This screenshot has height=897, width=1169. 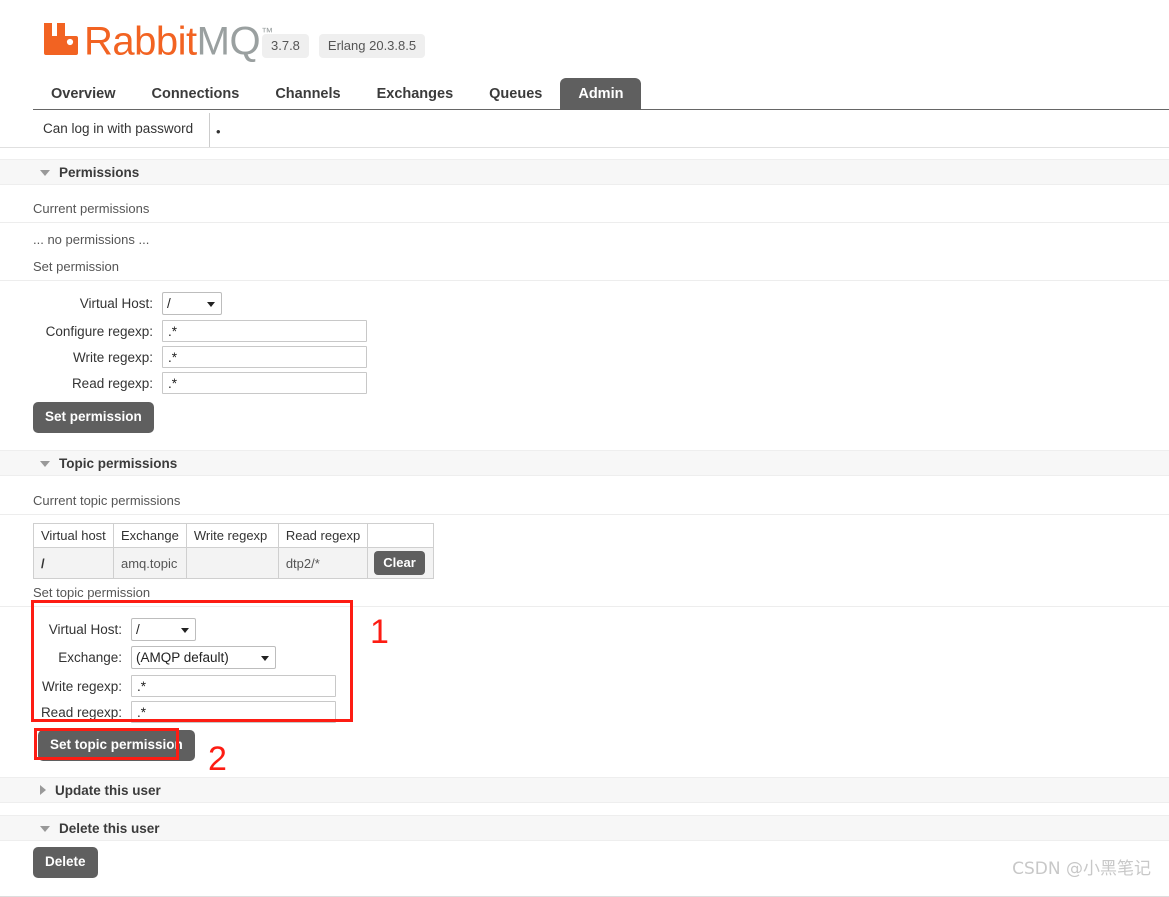 I want to click on current-topic-permissions-label: Current topic permissions, so click(x=584, y=504).